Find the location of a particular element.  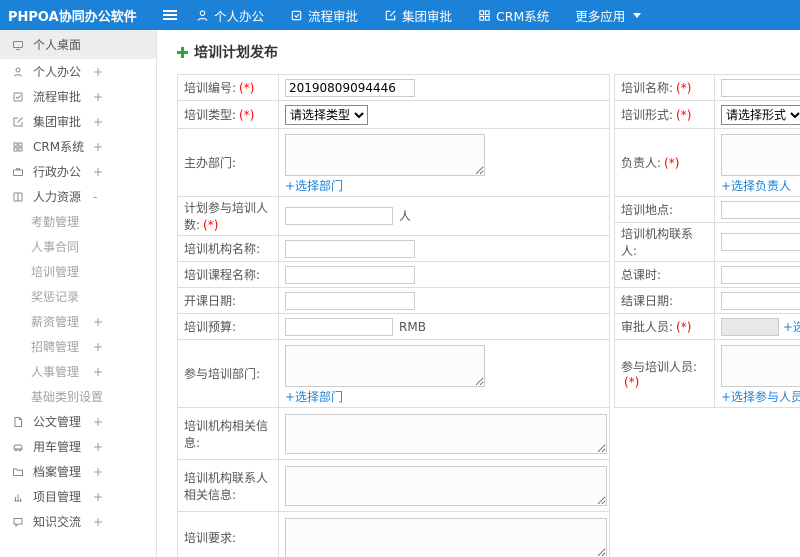

sidebar-item-hr: 人力资源 - is located at coordinates (78, 196).